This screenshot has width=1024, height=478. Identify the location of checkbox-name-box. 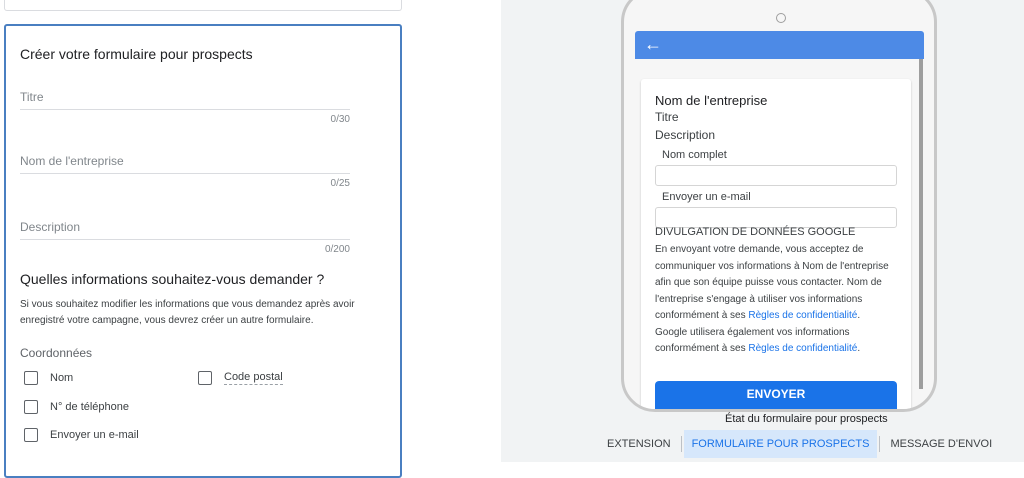
(31, 378).